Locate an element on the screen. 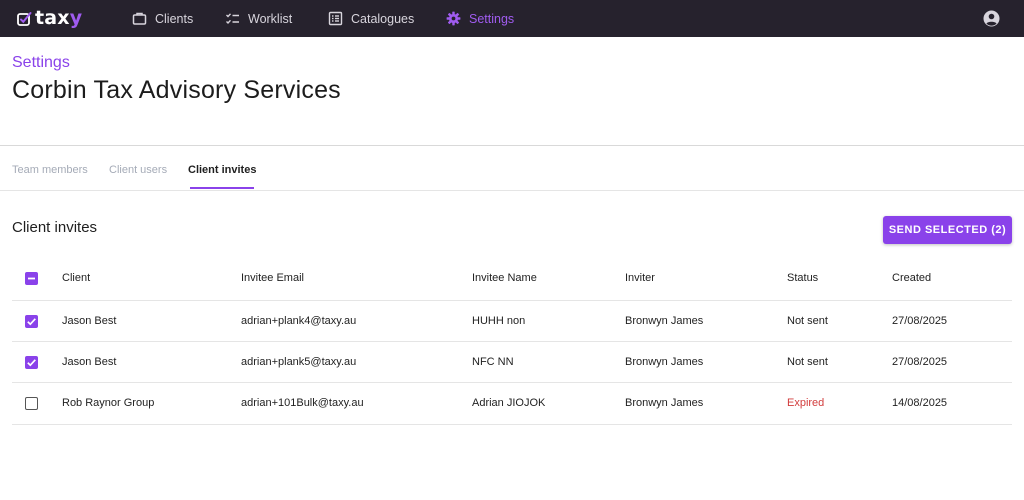 The width and height of the screenshot is (1024, 500). select-all-checkbox is located at coordinates (31, 278).